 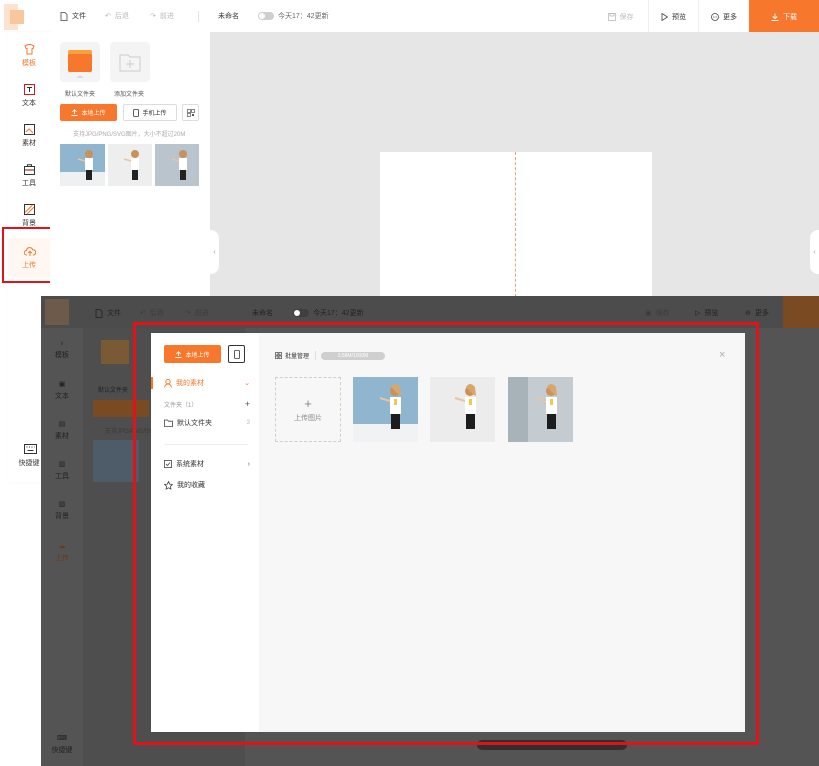 What do you see at coordinates (93, 114) in the screenshot?
I see `local-upload-label: 本地上传` at bounding box center [93, 114].